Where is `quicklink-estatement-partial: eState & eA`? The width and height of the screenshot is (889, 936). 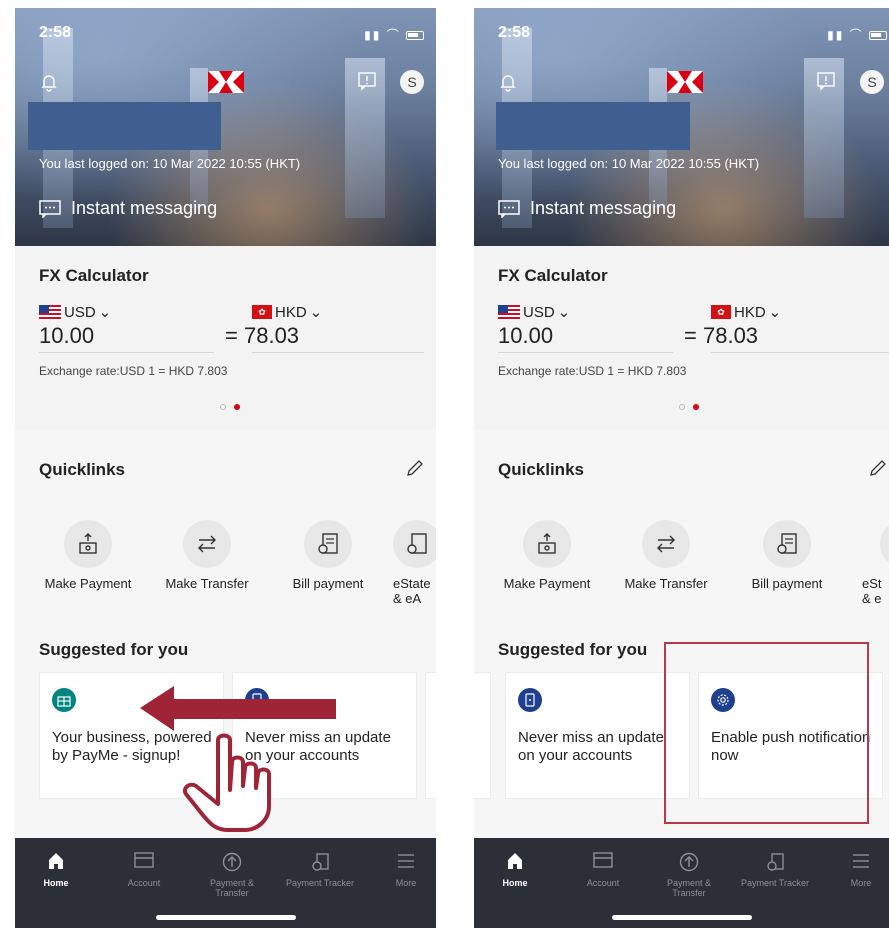
quicklink-estatement-partial: eState & eA is located at coordinates (414, 563).